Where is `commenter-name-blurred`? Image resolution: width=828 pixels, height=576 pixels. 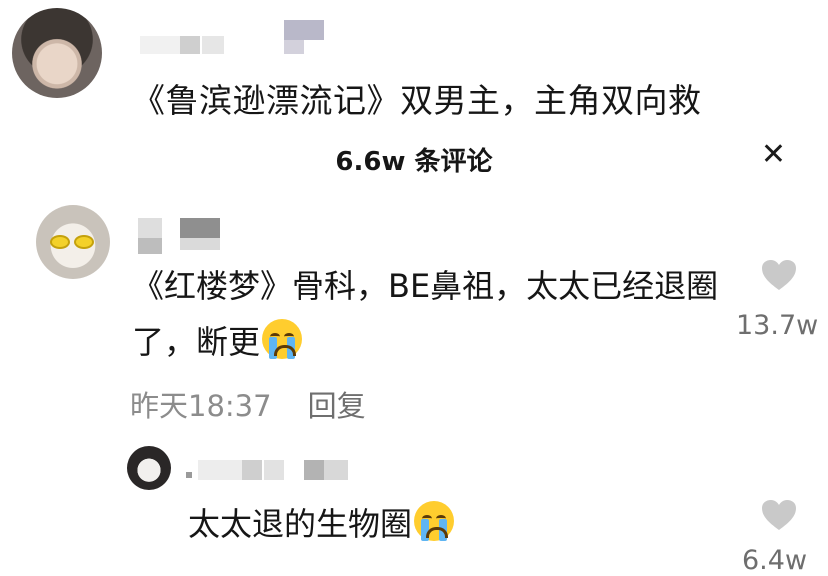
commenter-name-blurred is located at coordinates (183, 238).